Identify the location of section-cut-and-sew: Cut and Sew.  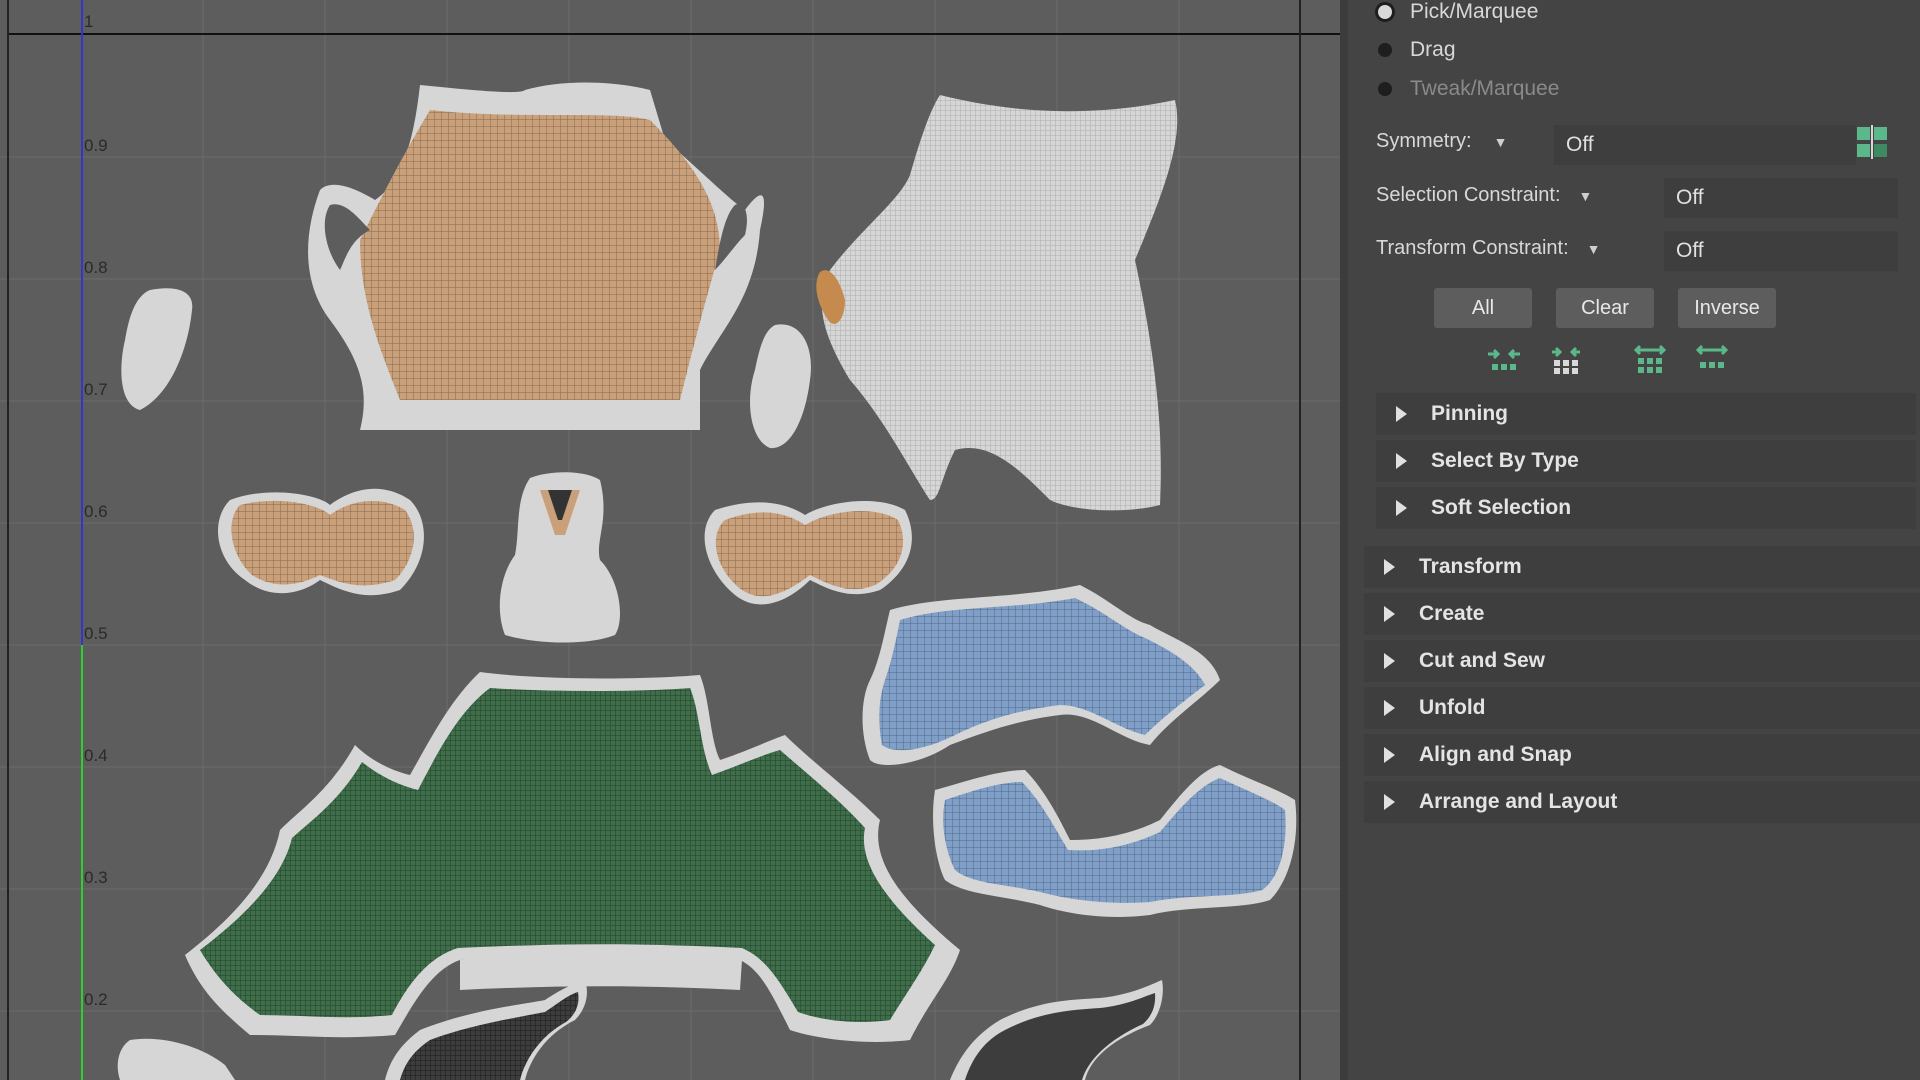
(1642, 661).